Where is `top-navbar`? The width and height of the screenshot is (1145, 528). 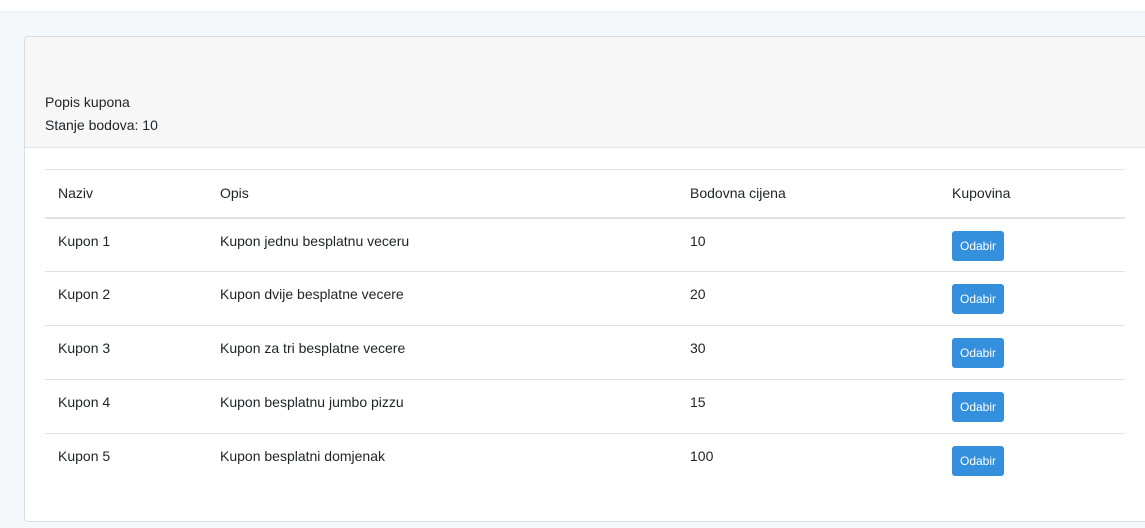
top-navbar is located at coordinates (572, 5).